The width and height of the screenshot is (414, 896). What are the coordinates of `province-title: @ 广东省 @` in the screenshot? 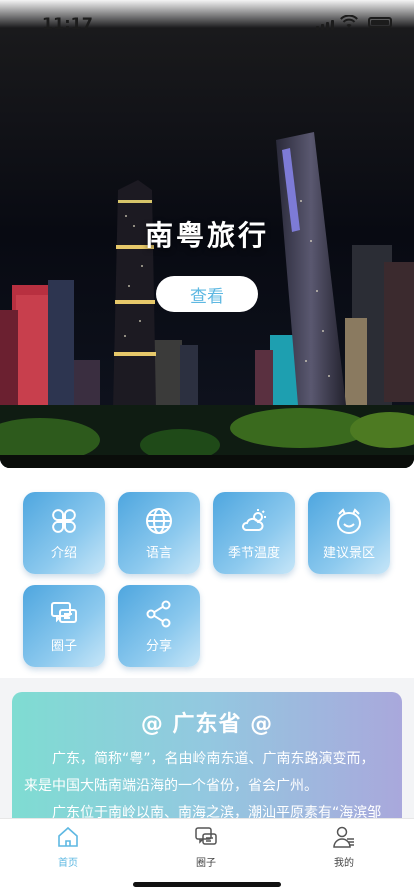 It's located at (207, 724).